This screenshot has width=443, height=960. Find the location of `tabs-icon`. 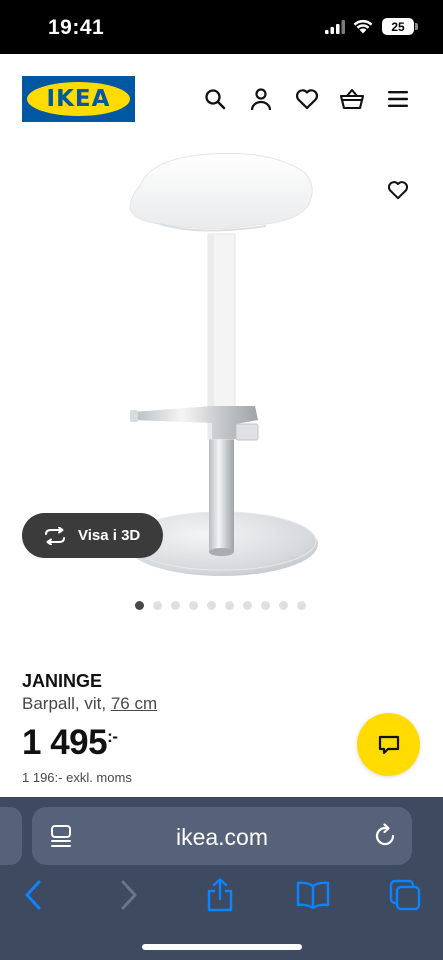

tabs-icon is located at coordinates (405, 895).